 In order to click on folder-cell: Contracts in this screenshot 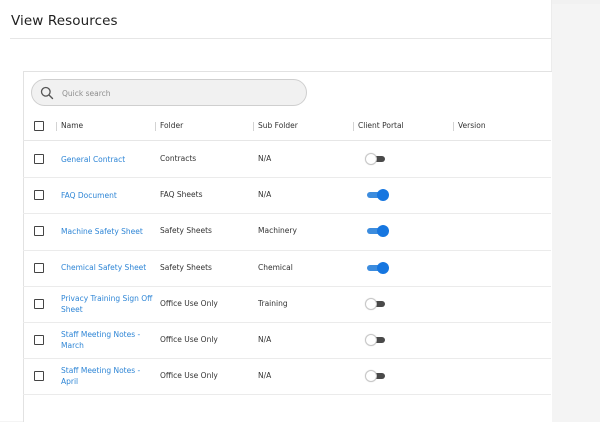, I will do `click(178, 159)`.